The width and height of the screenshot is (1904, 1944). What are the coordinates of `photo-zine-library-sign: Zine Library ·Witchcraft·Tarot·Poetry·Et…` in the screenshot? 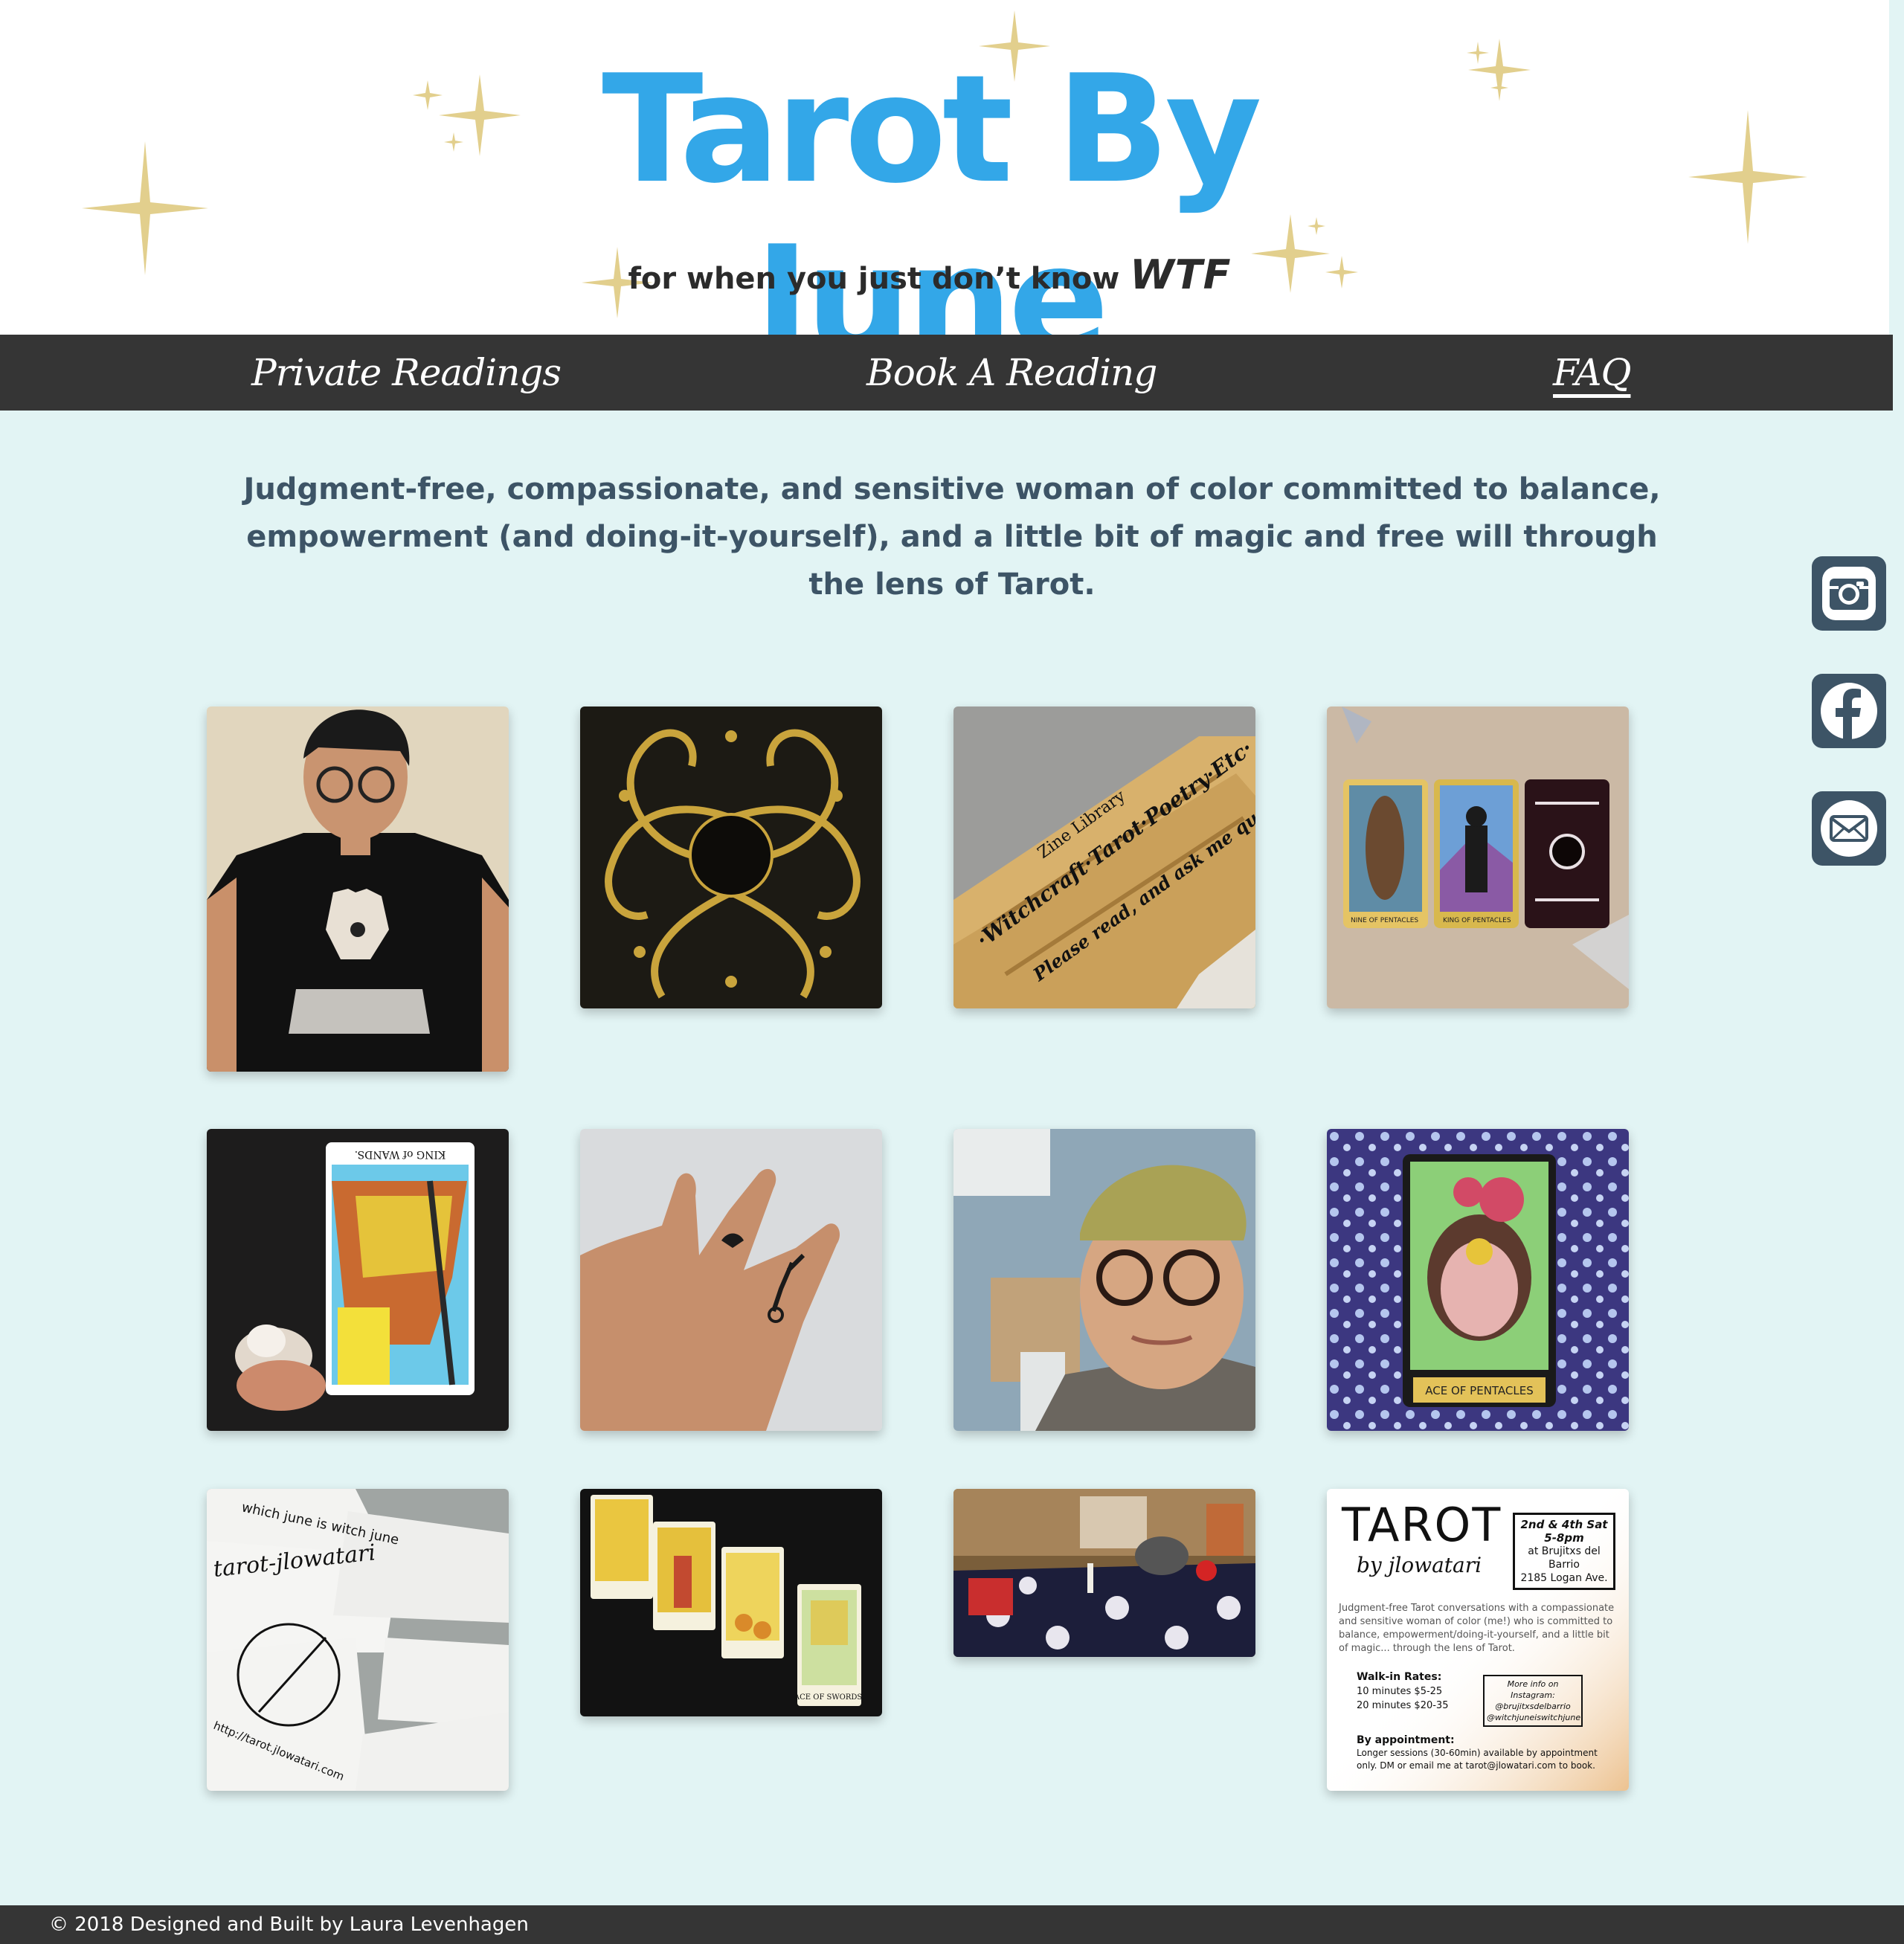 It's located at (1104, 857).